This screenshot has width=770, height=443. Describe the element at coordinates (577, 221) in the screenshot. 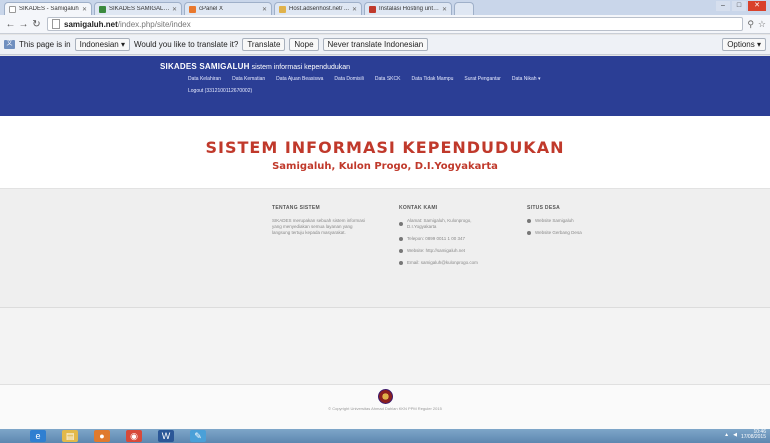

I see `site-link: Website Samigaluh` at that location.